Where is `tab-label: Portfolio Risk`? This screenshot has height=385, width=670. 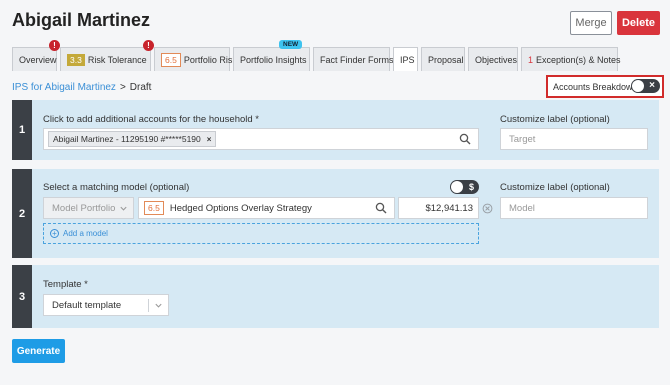 tab-label: Portfolio Risk is located at coordinates (210, 59).